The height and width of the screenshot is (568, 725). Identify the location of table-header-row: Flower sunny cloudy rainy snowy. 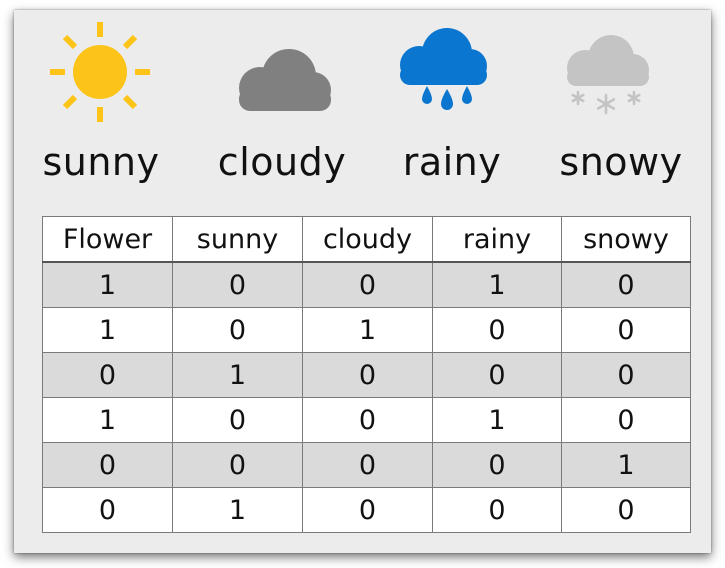
(366, 239).